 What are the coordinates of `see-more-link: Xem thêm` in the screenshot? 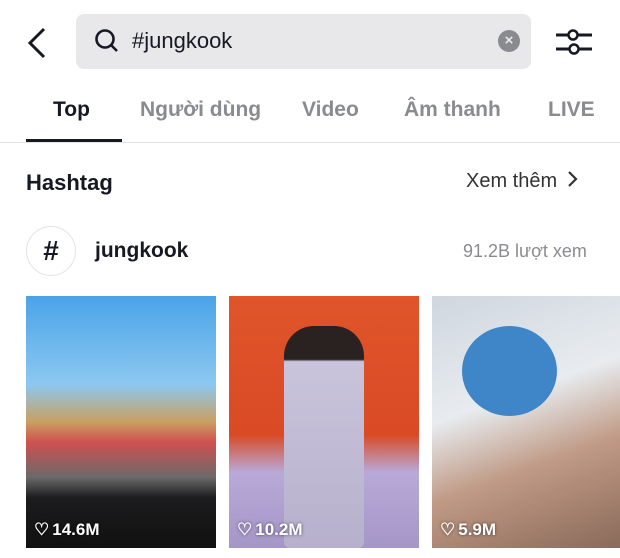 It's located at (522, 181).